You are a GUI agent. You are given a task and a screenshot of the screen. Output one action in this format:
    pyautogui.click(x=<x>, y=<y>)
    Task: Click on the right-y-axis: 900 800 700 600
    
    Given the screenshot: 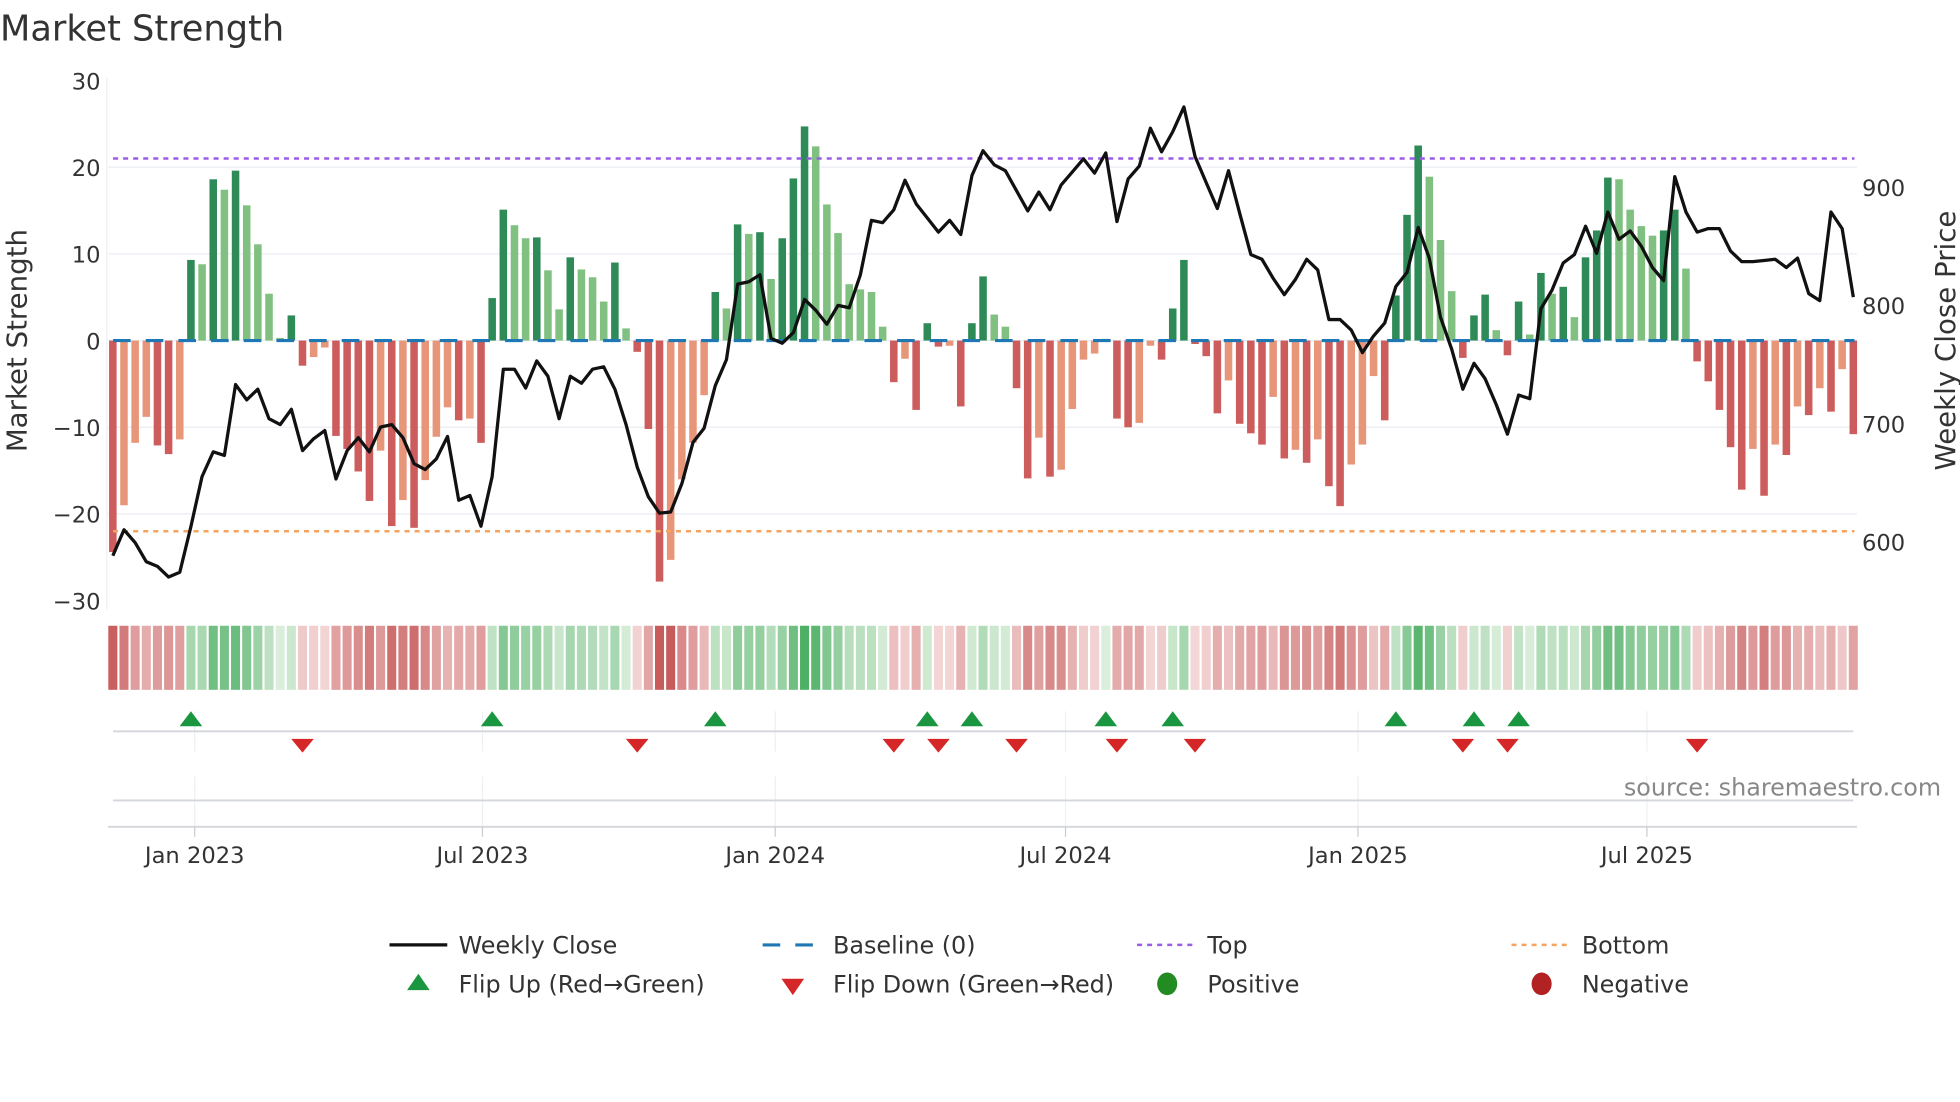 What is the action you would take?
    pyautogui.click(x=1883, y=366)
    